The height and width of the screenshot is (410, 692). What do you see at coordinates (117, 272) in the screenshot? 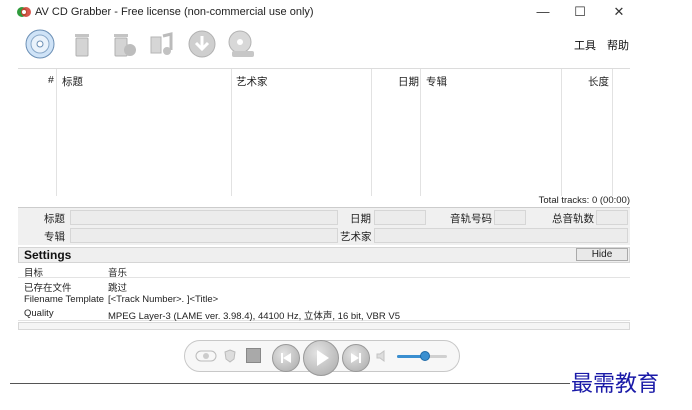
I see `settings-value: 音乐` at bounding box center [117, 272].